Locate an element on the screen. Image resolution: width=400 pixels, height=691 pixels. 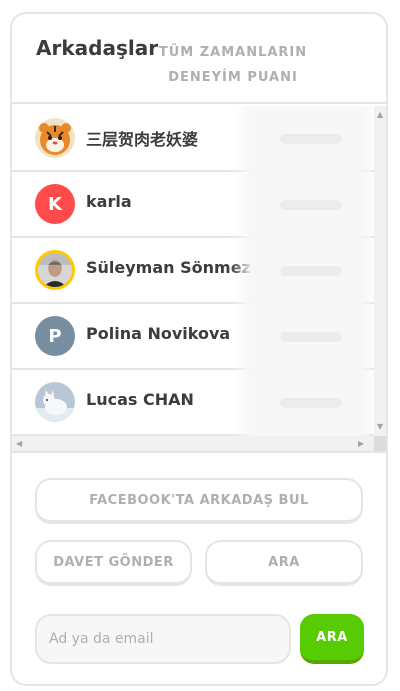
initial-avatar: P is located at coordinates (55, 336).